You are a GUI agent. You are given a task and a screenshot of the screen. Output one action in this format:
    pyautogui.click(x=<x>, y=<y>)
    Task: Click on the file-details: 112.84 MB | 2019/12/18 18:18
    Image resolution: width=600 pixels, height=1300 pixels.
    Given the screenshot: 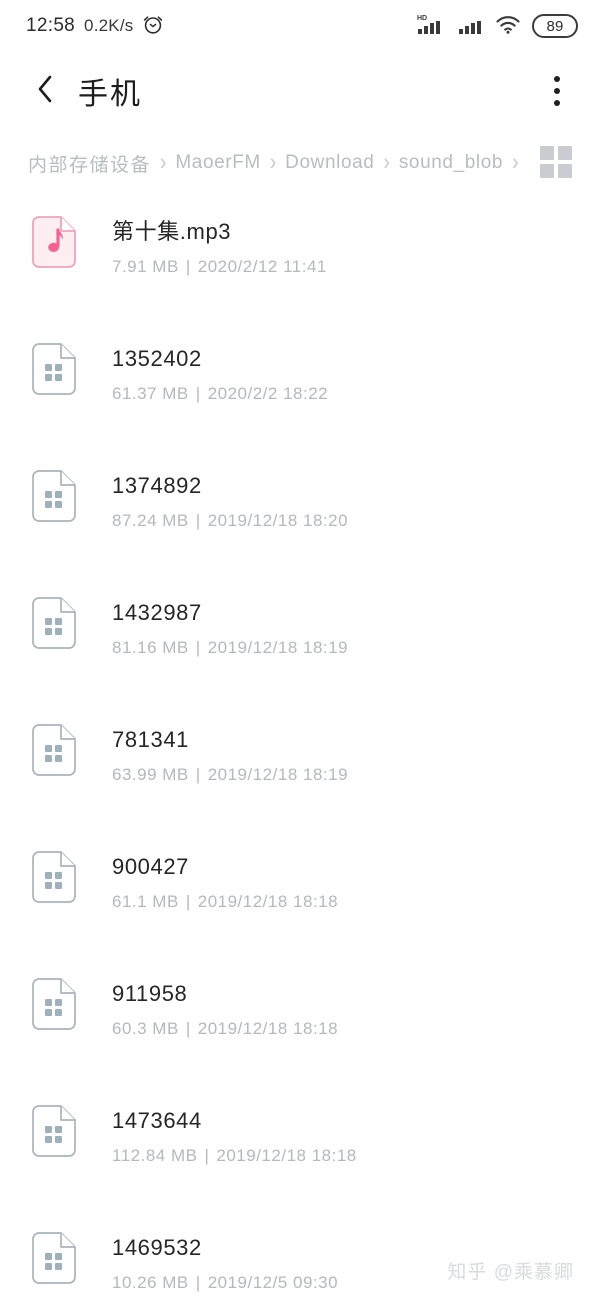 What is the action you would take?
    pyautogui.click(x=234, y=1156)
    